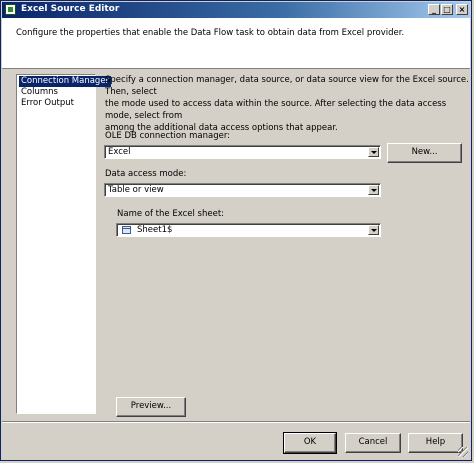 Image resolution: width=474 pixels, height=463 pixels. Describe the element at coordinates (462, 9) in the screenshot. I see `close-icon: ×` at that location.